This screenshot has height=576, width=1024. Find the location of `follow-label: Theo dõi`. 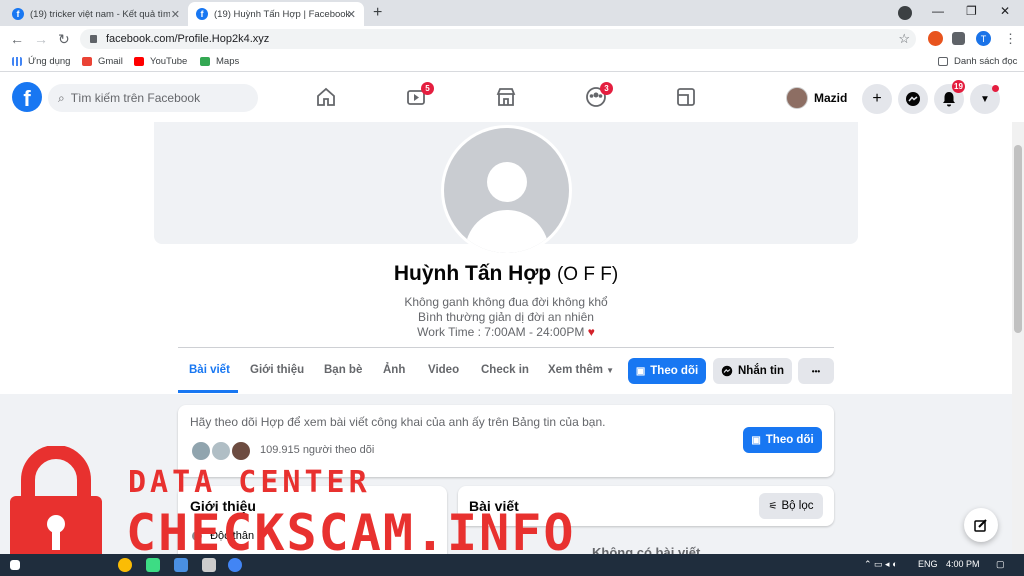

follow-label: Theo dõi is located at coordinates (674, 371).